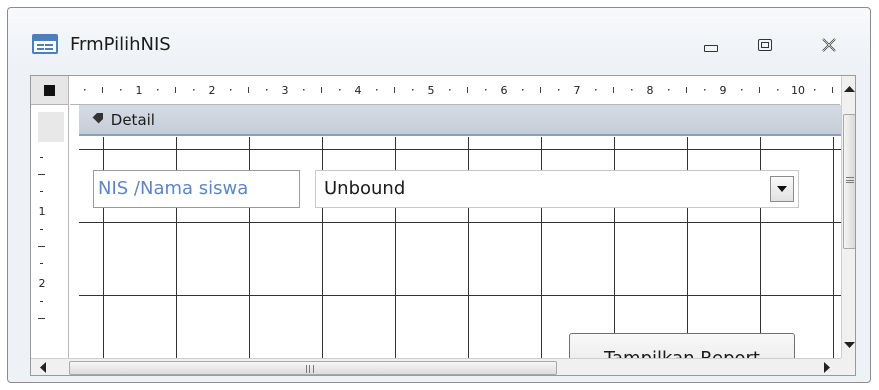 This screenshot has height=390, width=879. I want to click on scroll-down-icon, so click(849, 345).